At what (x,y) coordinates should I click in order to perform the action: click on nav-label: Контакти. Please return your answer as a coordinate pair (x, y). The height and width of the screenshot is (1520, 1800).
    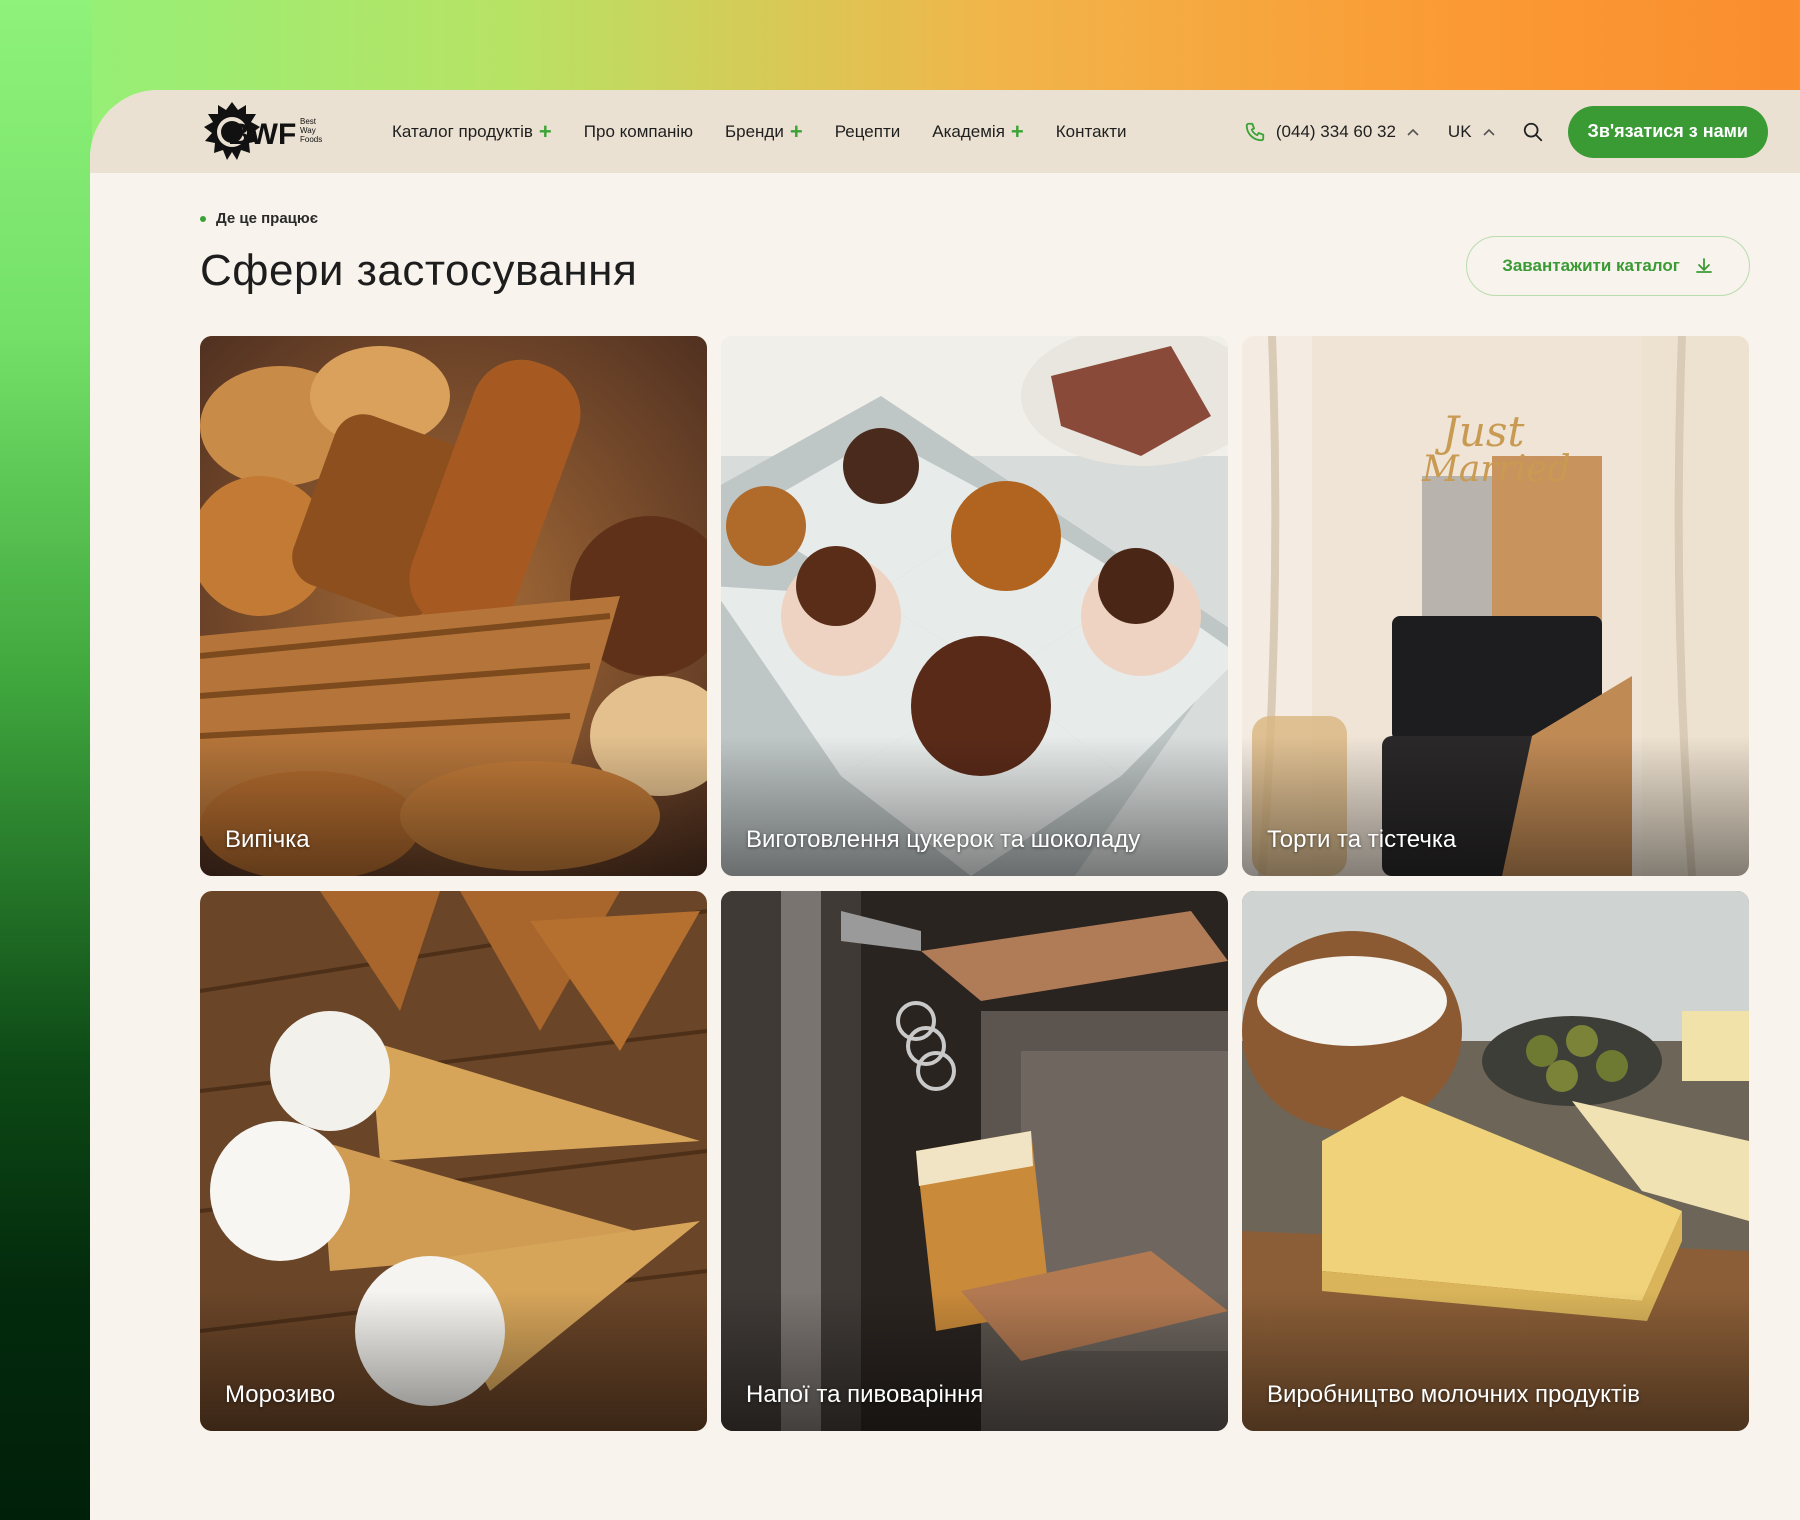
    Looking at the image, I should click on (1091, 131).